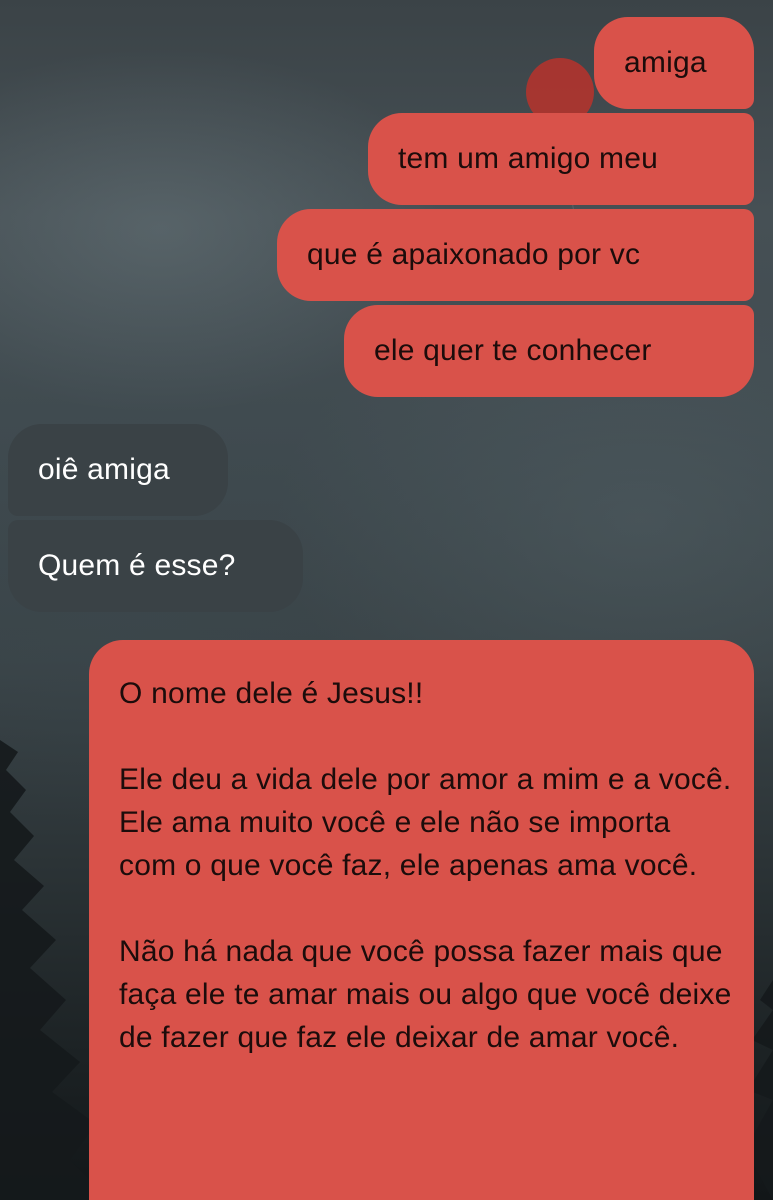 Image resolution: width=773 pixels, height=1200 pixels. Describe the element at coordinates (271, 693) in the screenshot. I see `message-paragraph: O nome dele é Jesus!!` at that location.